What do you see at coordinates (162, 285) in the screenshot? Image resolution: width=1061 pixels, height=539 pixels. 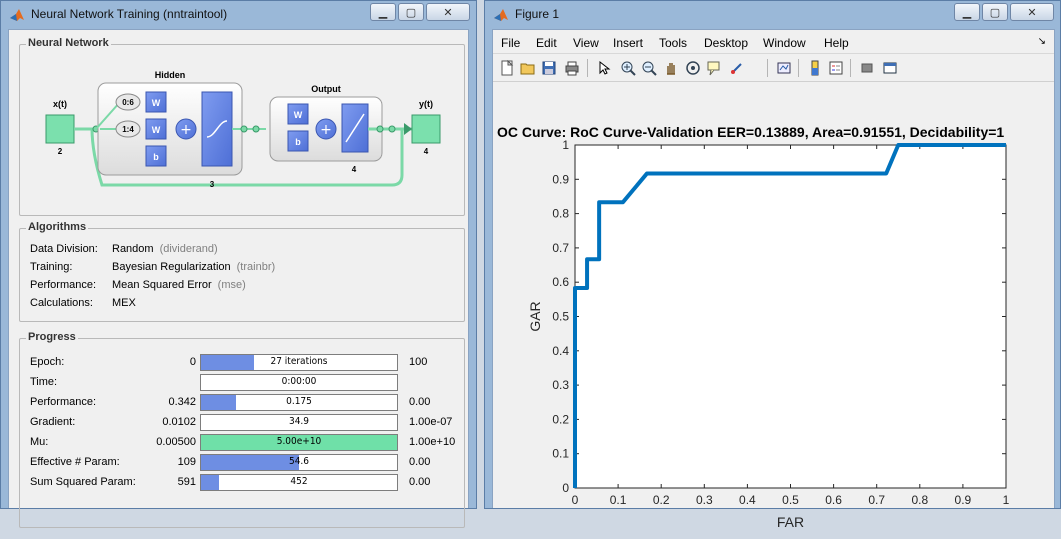 I see `algorithm-value: Mean Squared Error` at bounding box center [162, 285].